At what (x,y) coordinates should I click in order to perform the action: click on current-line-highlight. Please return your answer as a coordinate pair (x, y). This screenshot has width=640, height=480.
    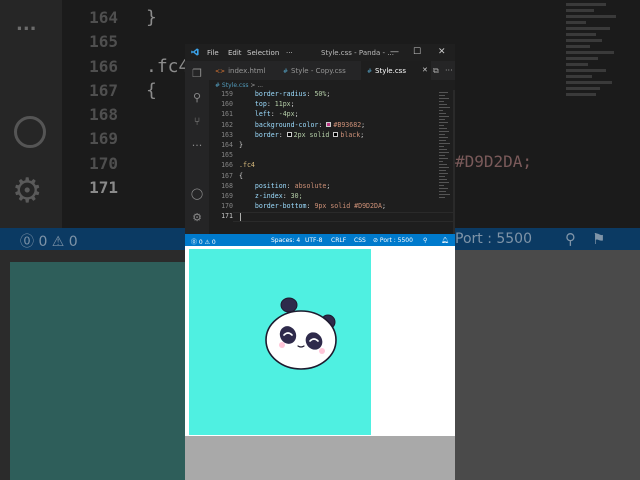
    Looking at the image, I should click on (344, 217).